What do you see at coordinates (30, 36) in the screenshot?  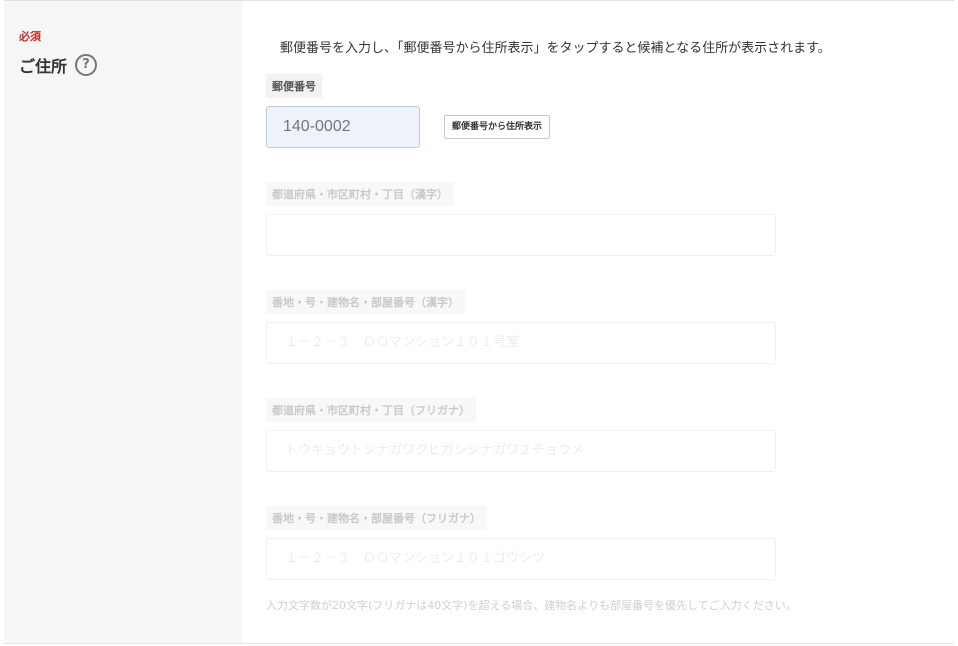 I see `required-badge: 必須` at bounding box center [30, 36].